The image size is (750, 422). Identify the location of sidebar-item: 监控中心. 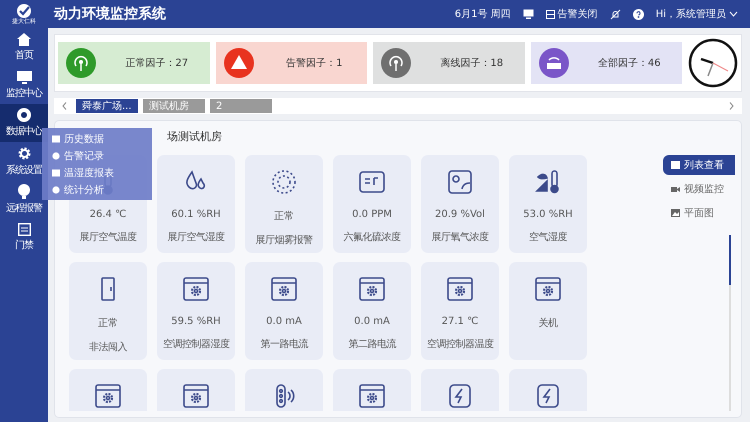
(24, 85).